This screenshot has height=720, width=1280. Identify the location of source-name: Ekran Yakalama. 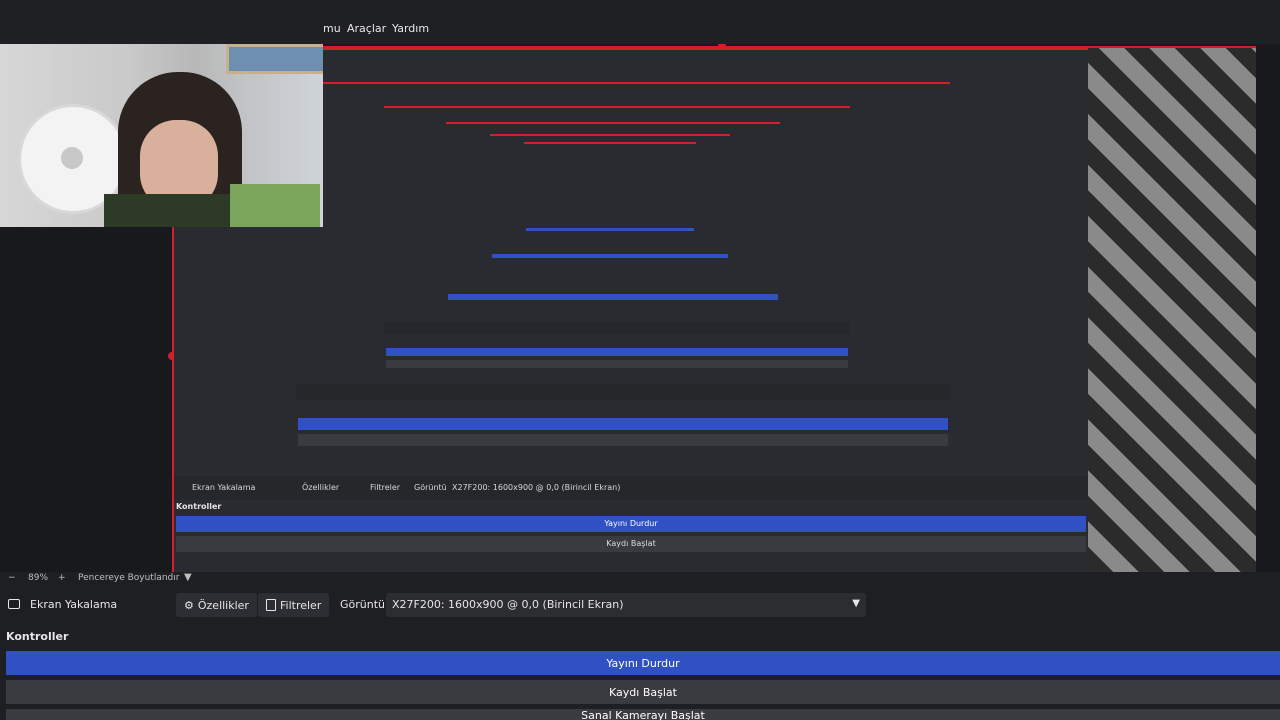
(74, 604).